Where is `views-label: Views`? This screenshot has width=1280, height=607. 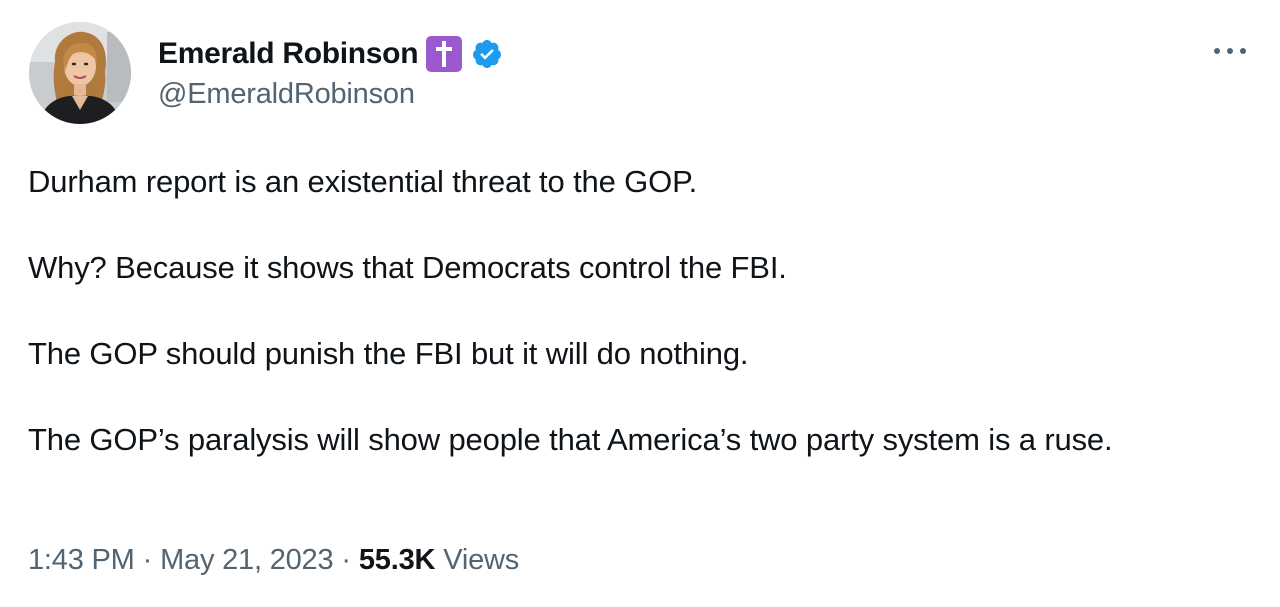
views-label: Views is located at coordinates (481, 560).